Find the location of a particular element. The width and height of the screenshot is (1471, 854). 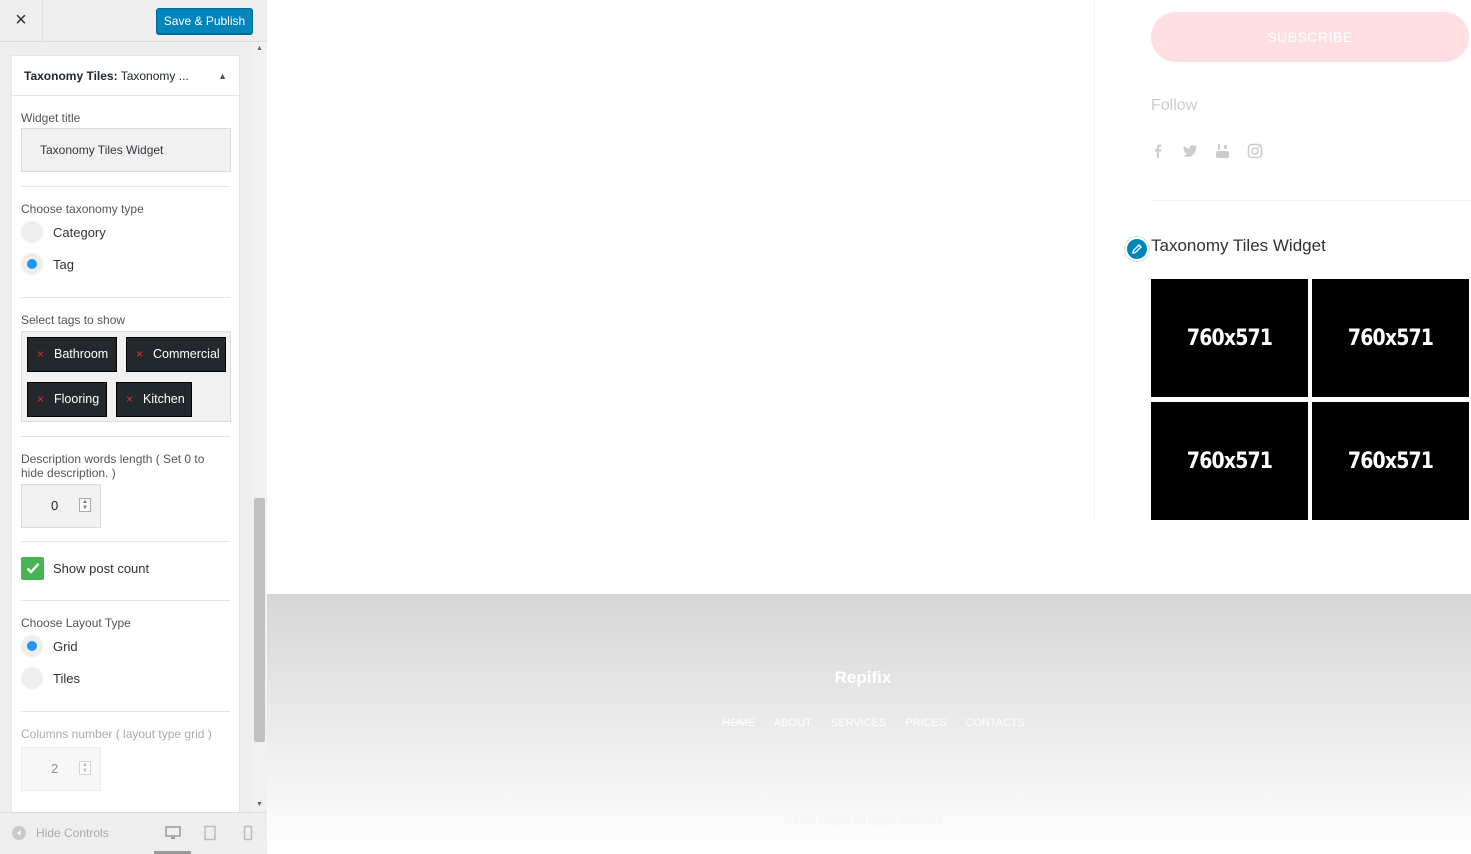

radio-tag: Tag is located at coordinates (125, 264).